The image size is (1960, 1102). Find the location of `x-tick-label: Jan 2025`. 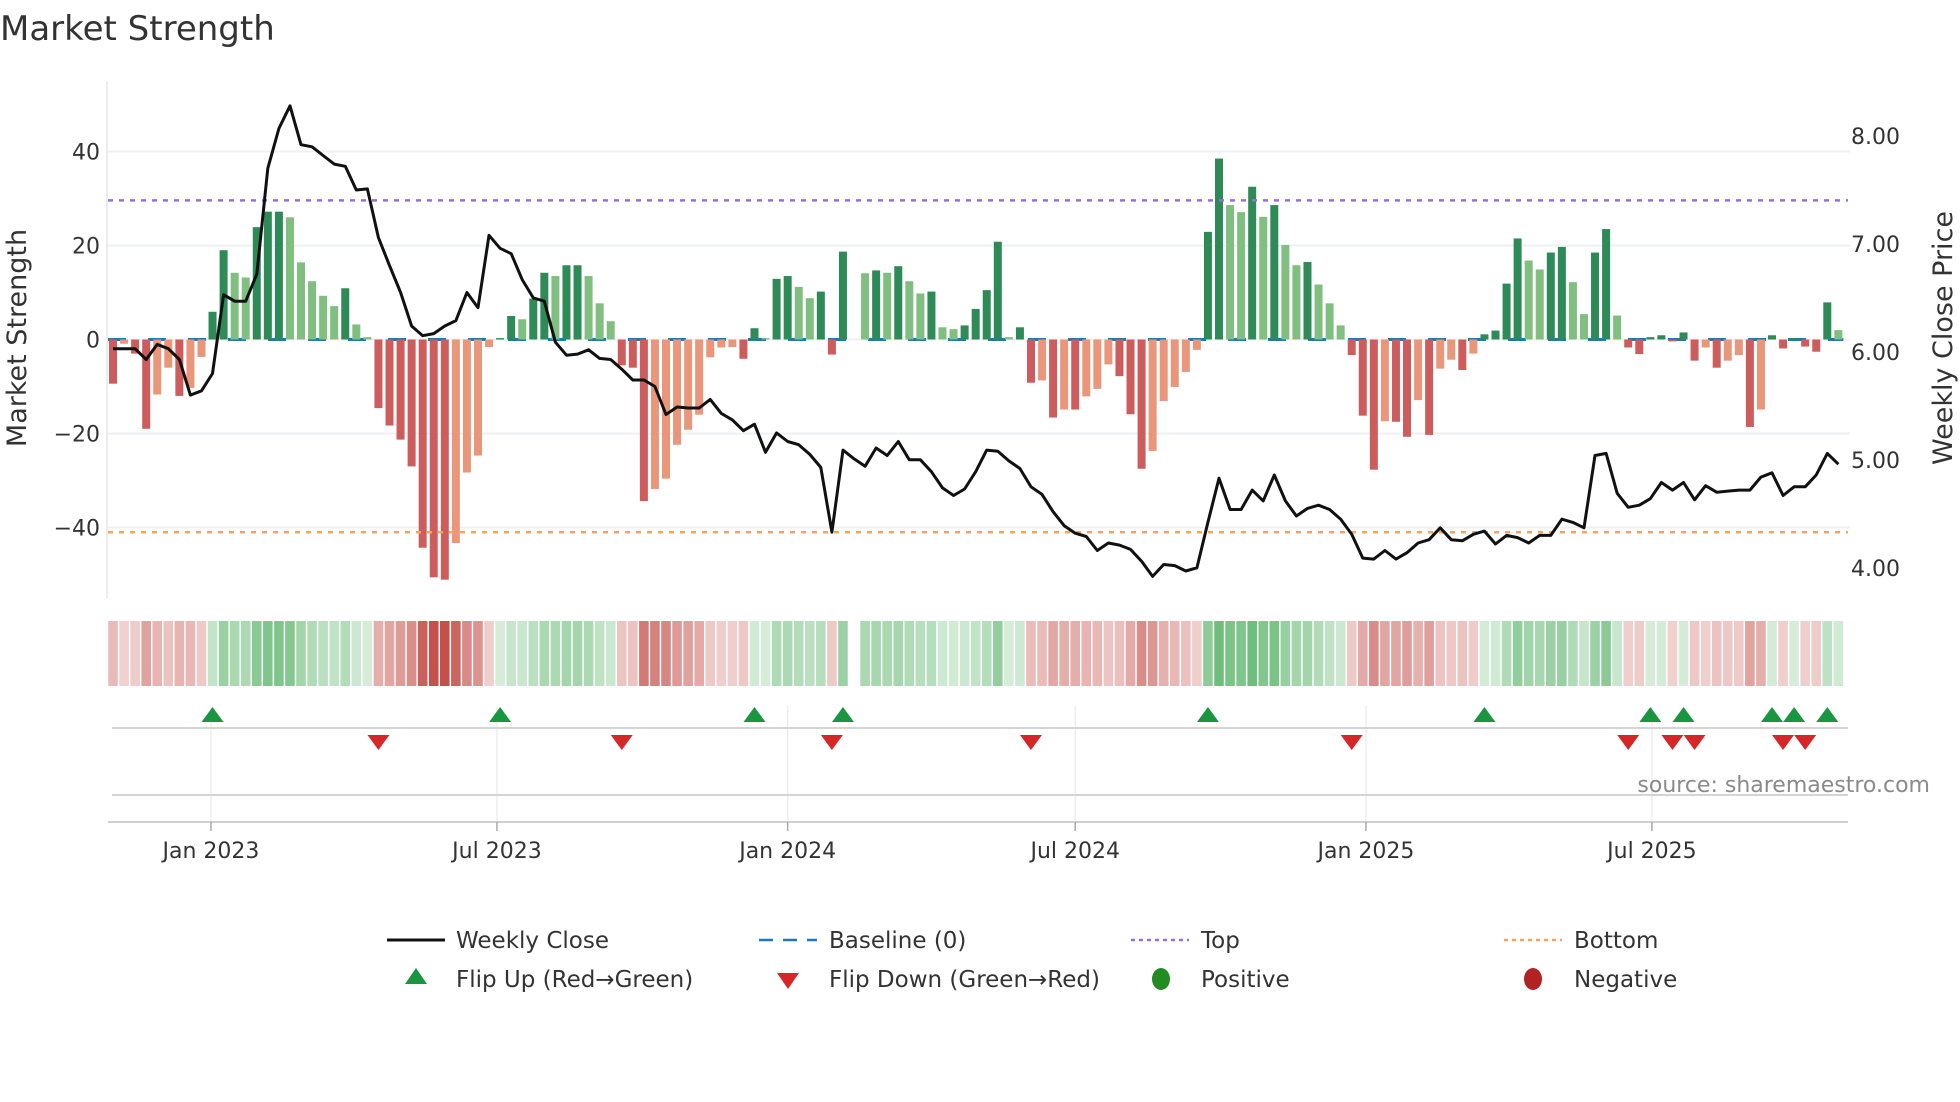

x-tick-label: Jan 2025 is located at coordinates (1364, 851).